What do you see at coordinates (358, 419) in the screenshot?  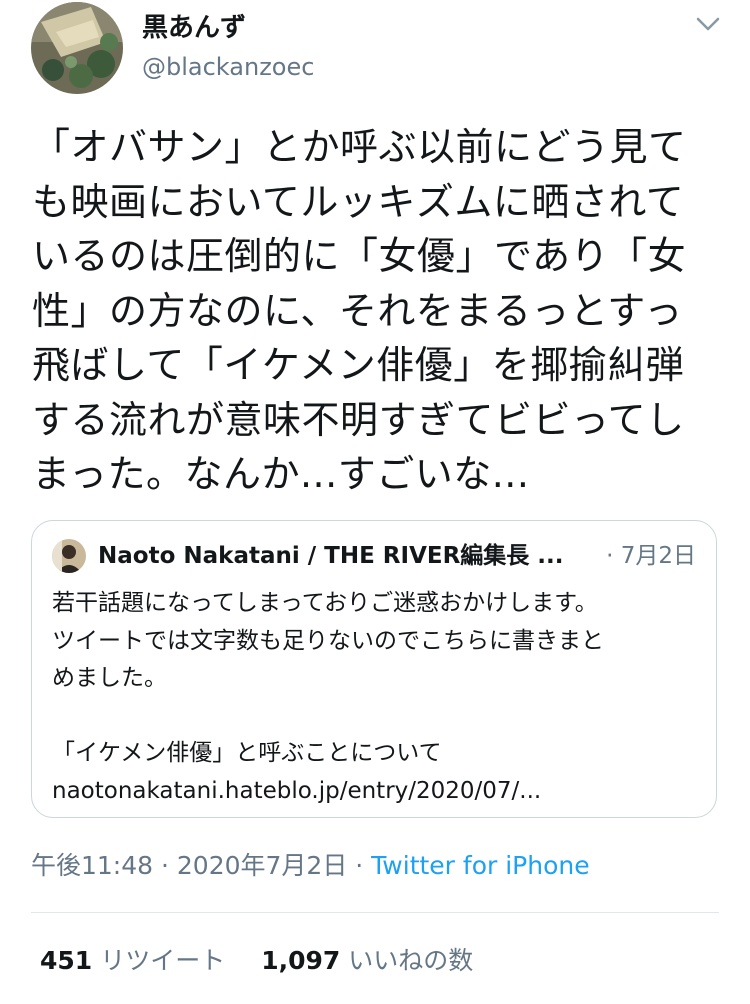 I see `tweet-line: する流れが意味不明すぎてビビってし` at bounding box center [358, 419].